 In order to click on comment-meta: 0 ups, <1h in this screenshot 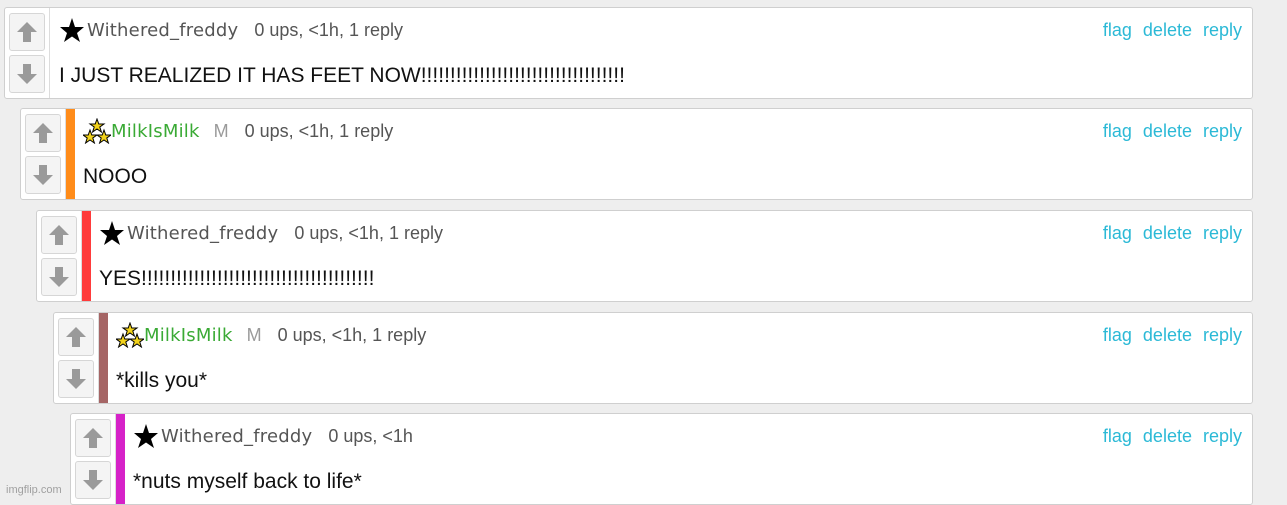, I will do `click(370, 435)`.